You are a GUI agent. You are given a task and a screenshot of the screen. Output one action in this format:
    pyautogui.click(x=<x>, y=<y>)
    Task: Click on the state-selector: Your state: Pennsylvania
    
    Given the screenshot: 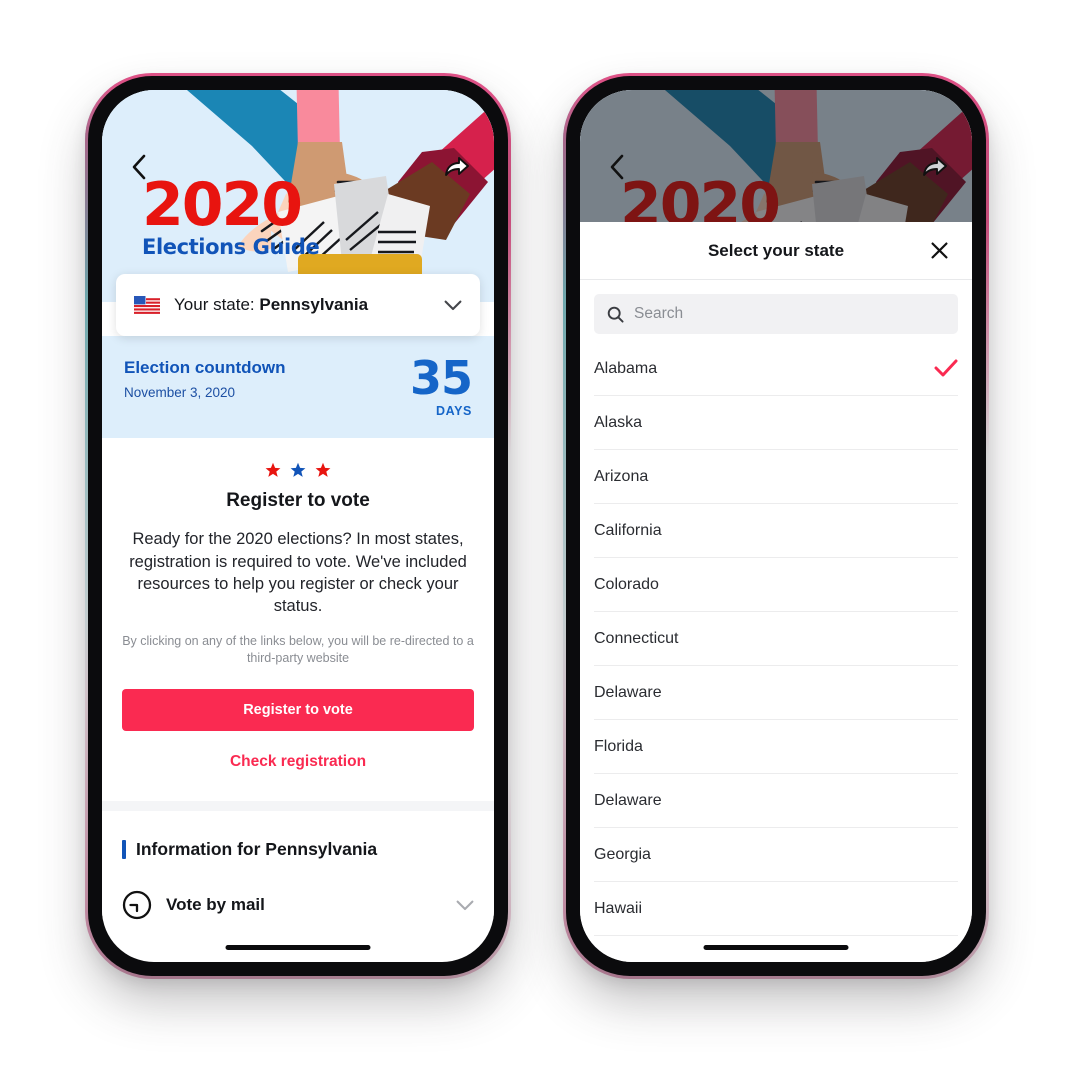 What is the action you would take?
    pyautogui.click(x=298, y=305)
    